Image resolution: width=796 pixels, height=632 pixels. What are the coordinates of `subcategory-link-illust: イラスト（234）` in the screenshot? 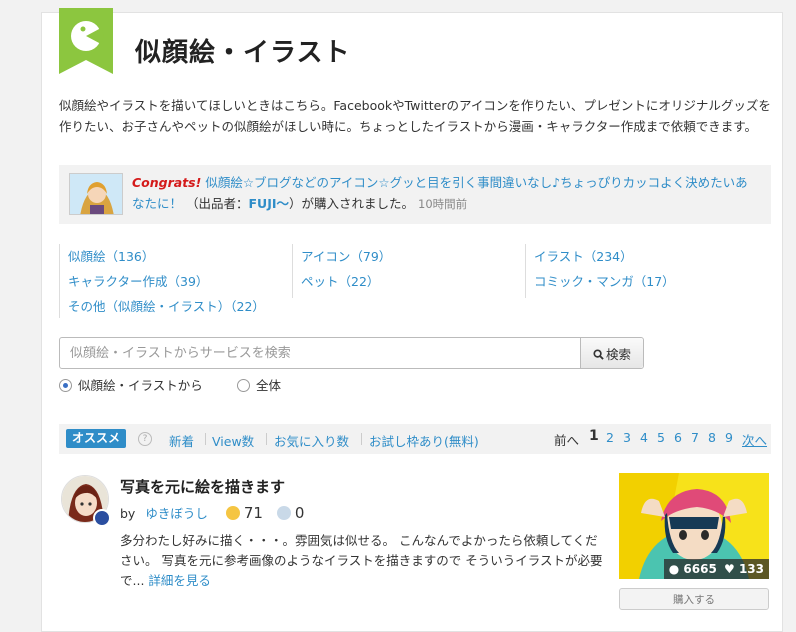 It's located at (604, 256).